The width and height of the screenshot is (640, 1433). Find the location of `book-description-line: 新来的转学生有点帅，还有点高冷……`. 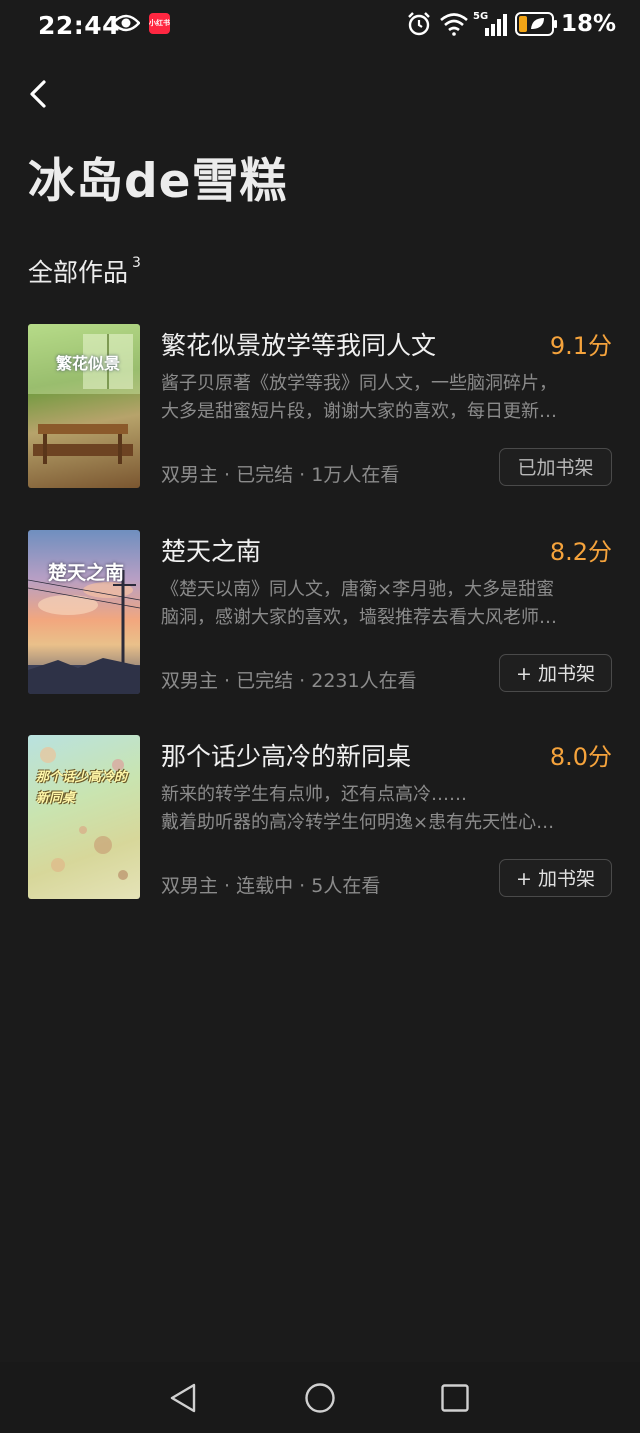

book-description-line: 新来的转学生有点帅，还有点高冷…… is located at coordinates (314, 794).